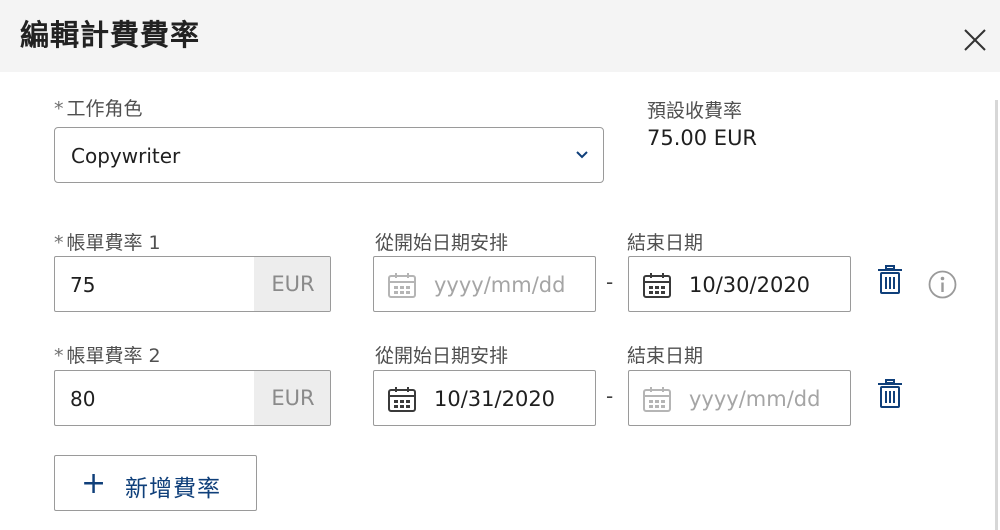 This screenshot has width=1000, height=530. I want to click on job-role-select: Copywriter, so click(329, 155).